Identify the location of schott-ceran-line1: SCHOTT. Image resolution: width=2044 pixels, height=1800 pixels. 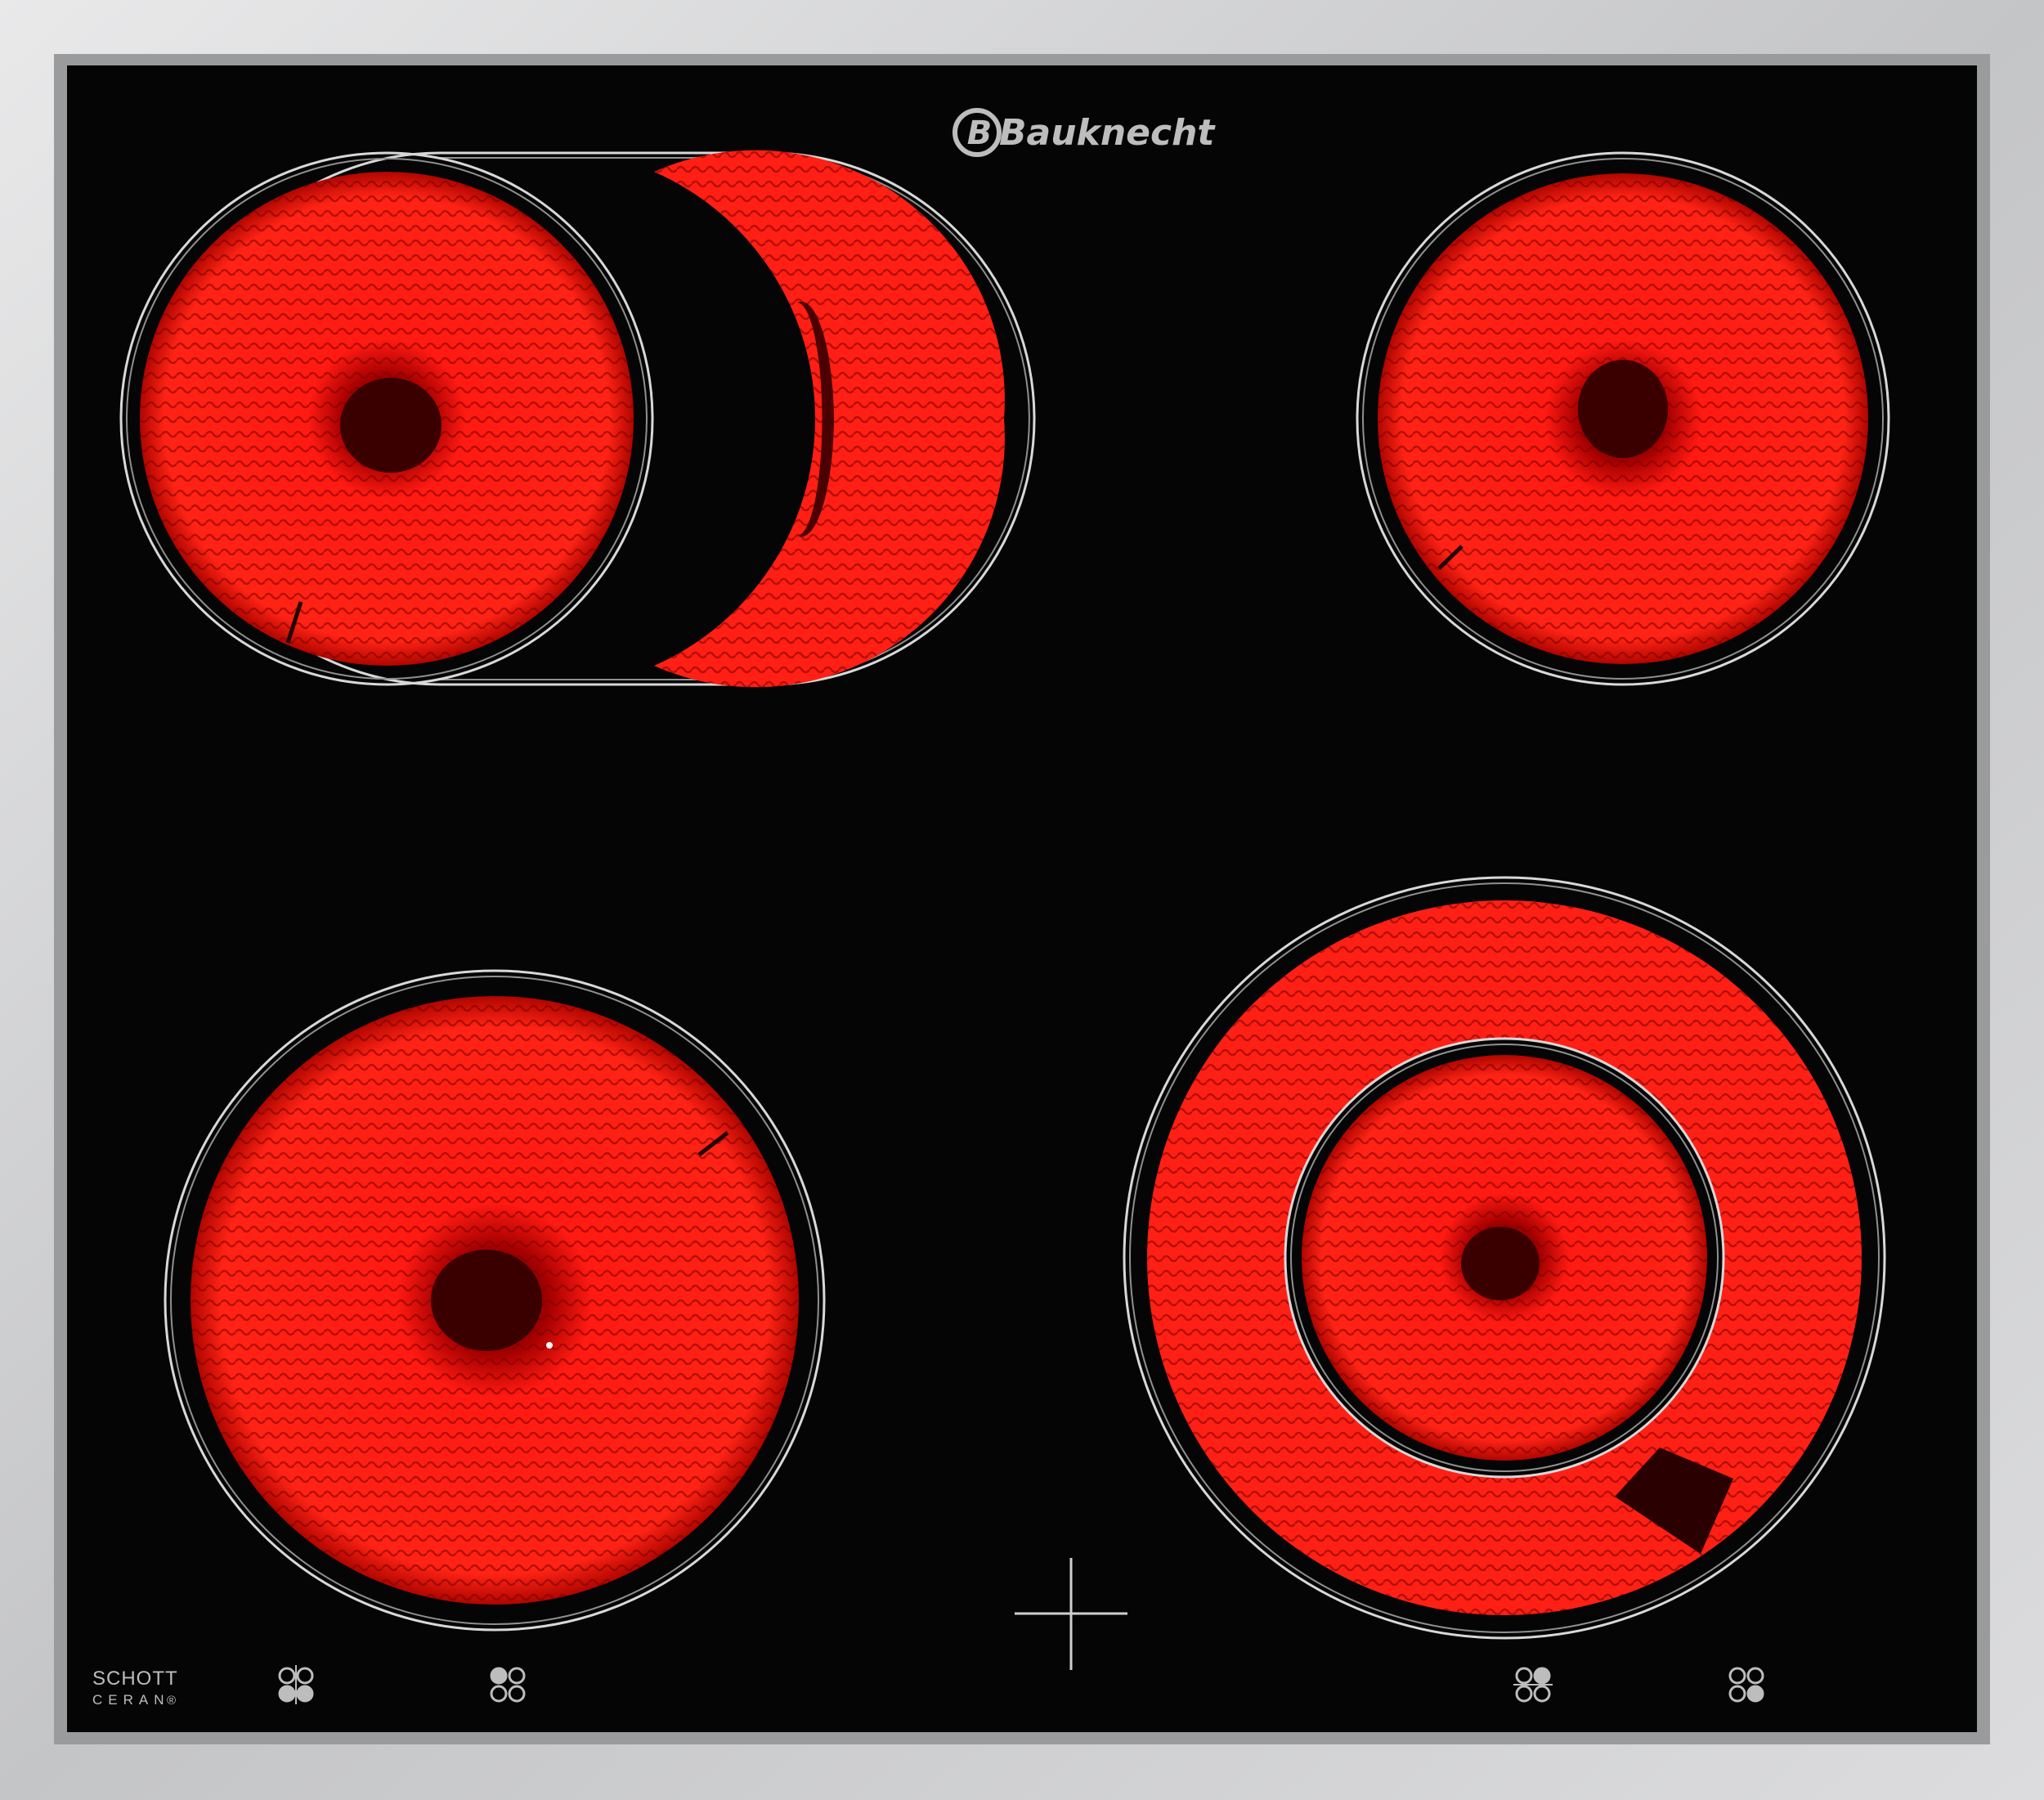
(135, 1679).